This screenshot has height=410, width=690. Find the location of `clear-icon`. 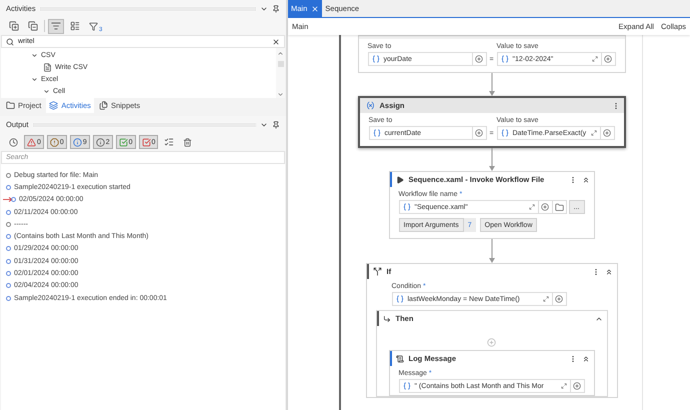

clear-icon is located at coordinates (276, 42).